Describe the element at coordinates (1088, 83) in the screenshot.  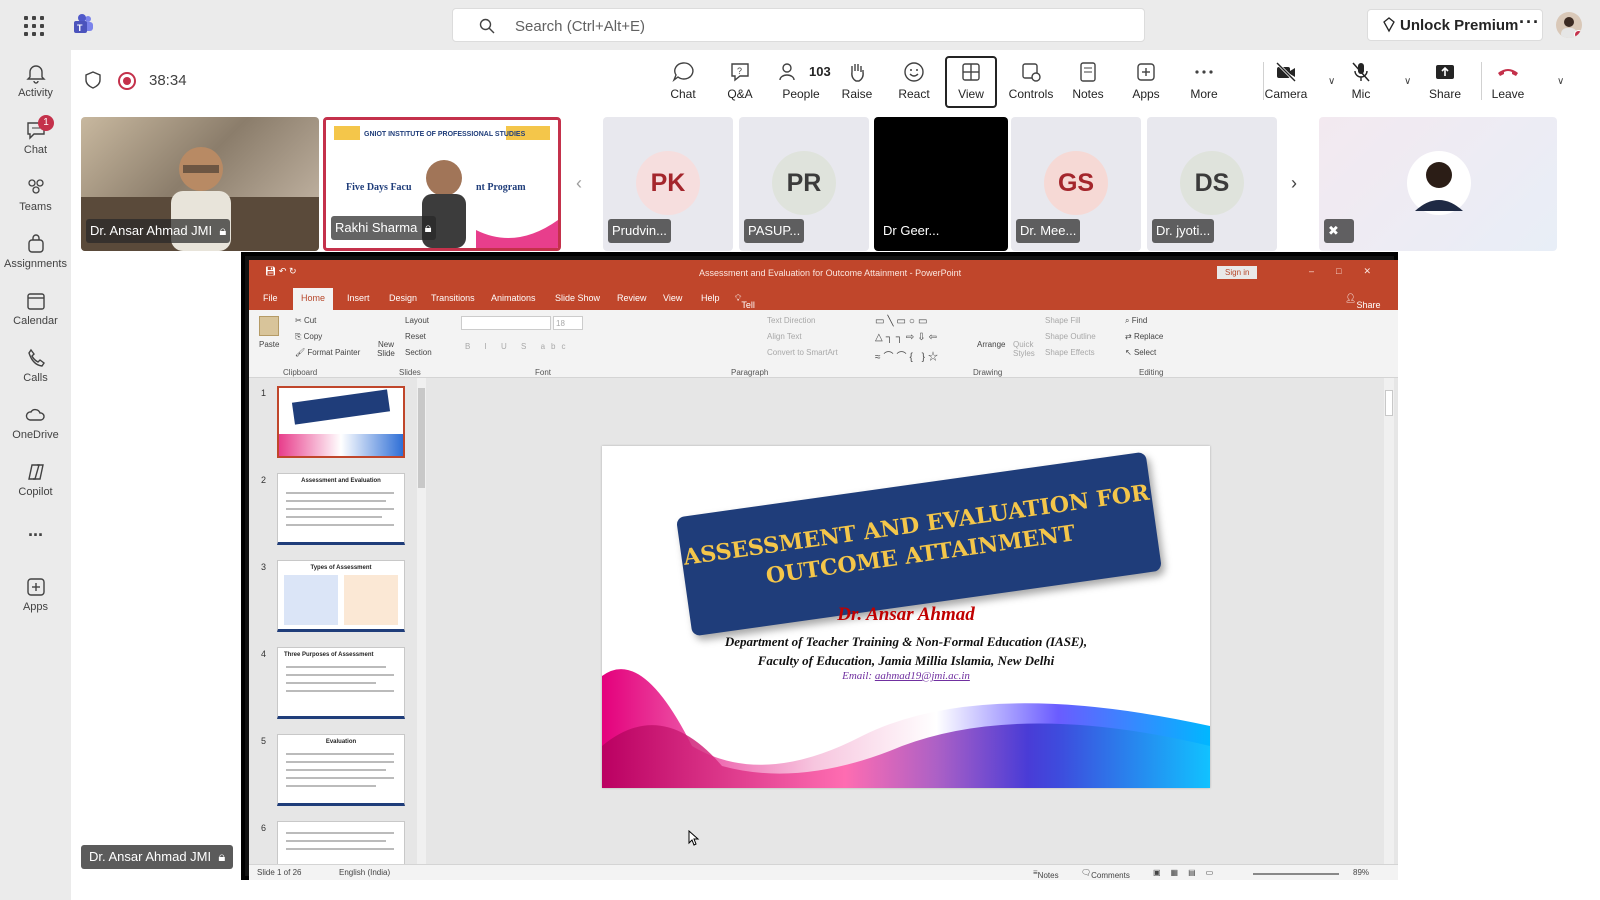
I see `notes-button: Notes` at that location.